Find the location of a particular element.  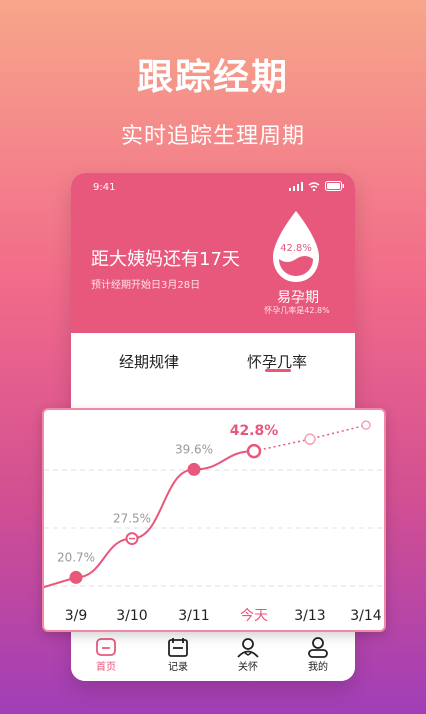

promo-subtitle: 实时追踪生理周期 is located at coordinates (212, 136).